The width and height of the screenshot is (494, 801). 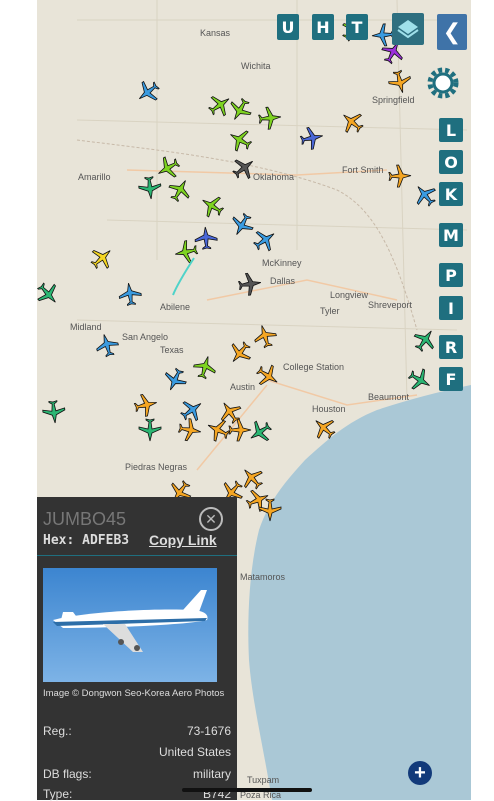 I want to click on city-label: Oklahoma, so click(x=274, y=177).